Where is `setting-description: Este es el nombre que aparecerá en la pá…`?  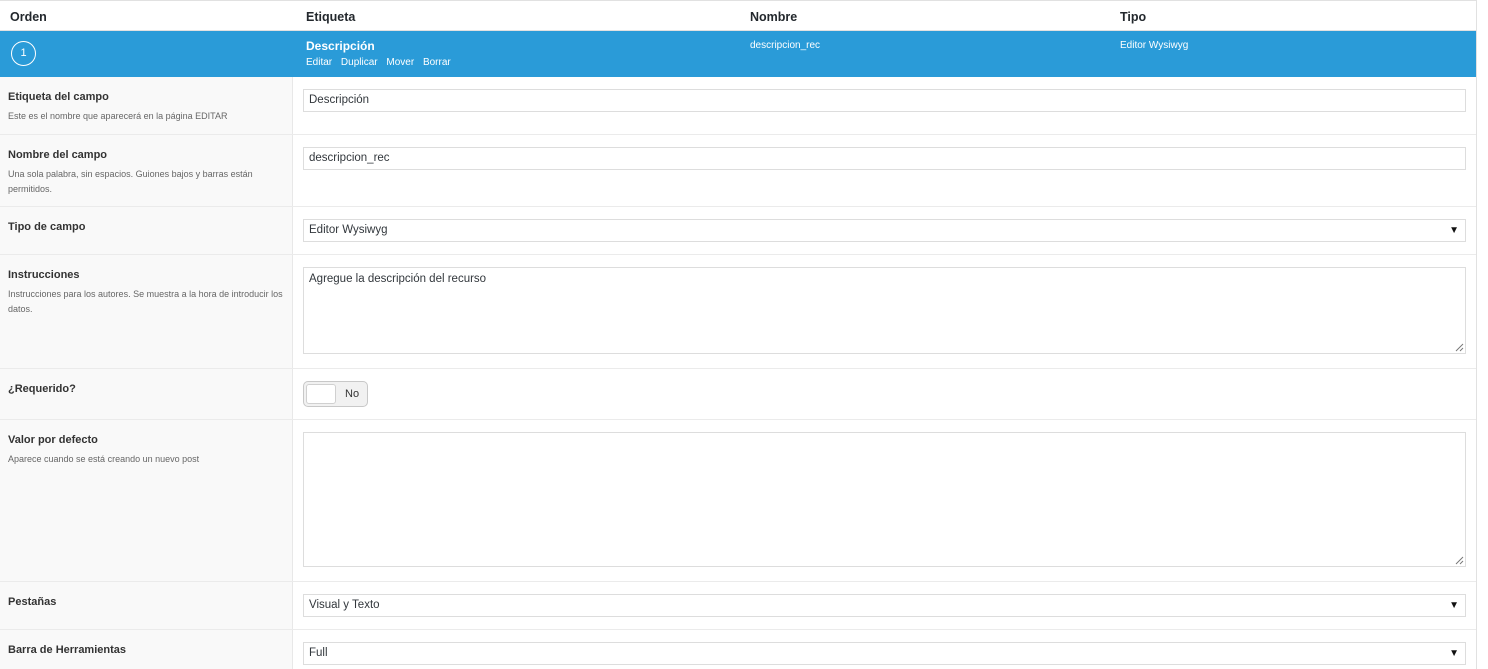 setting-description: Este es el nombre que aparecerá en la pá… is located at coordinates (118, 116).